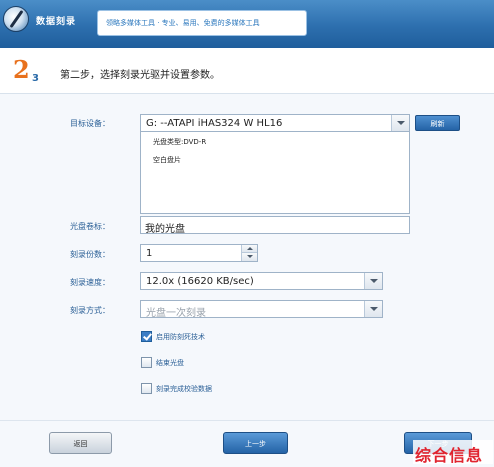  Describe the element at coordinates (90, 310) in the screenshot. I see `mode-label: 刻录方式：` at that location.